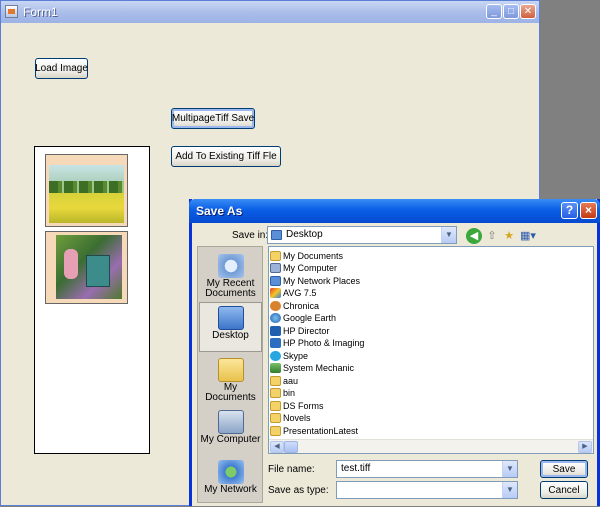 The height and width of the screenshot is (507, 600). What do you see at coordinates (291, 447) in the screenshot?
I see `scrollbar-thumb` at bounding box center [291, 447].